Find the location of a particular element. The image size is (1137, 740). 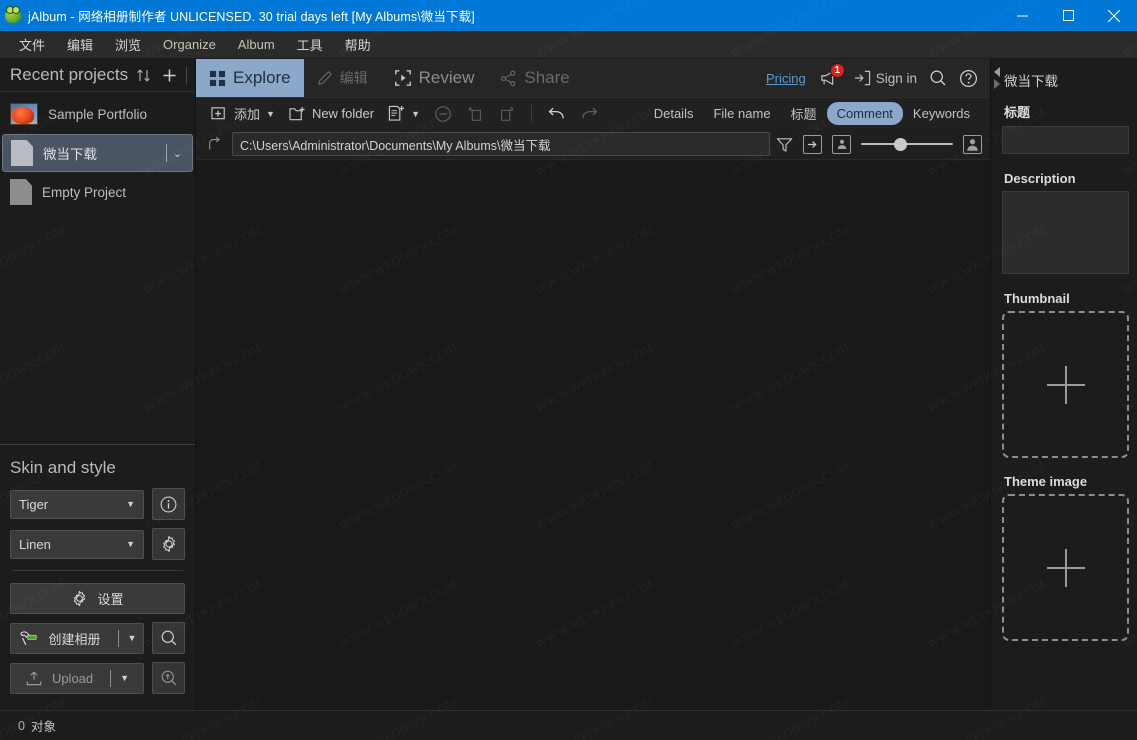

slider-knob is located at coordinates (901, 144).